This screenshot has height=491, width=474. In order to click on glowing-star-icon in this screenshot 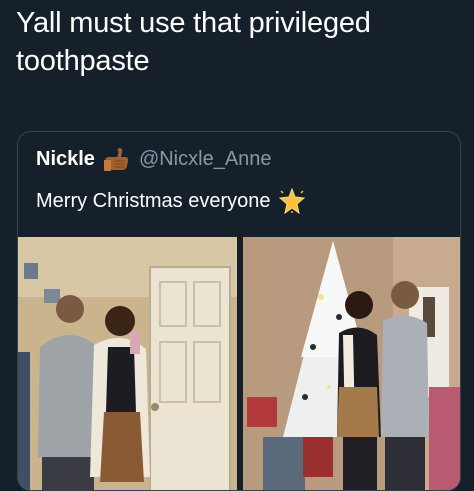, I will do `click(291, 201)`.